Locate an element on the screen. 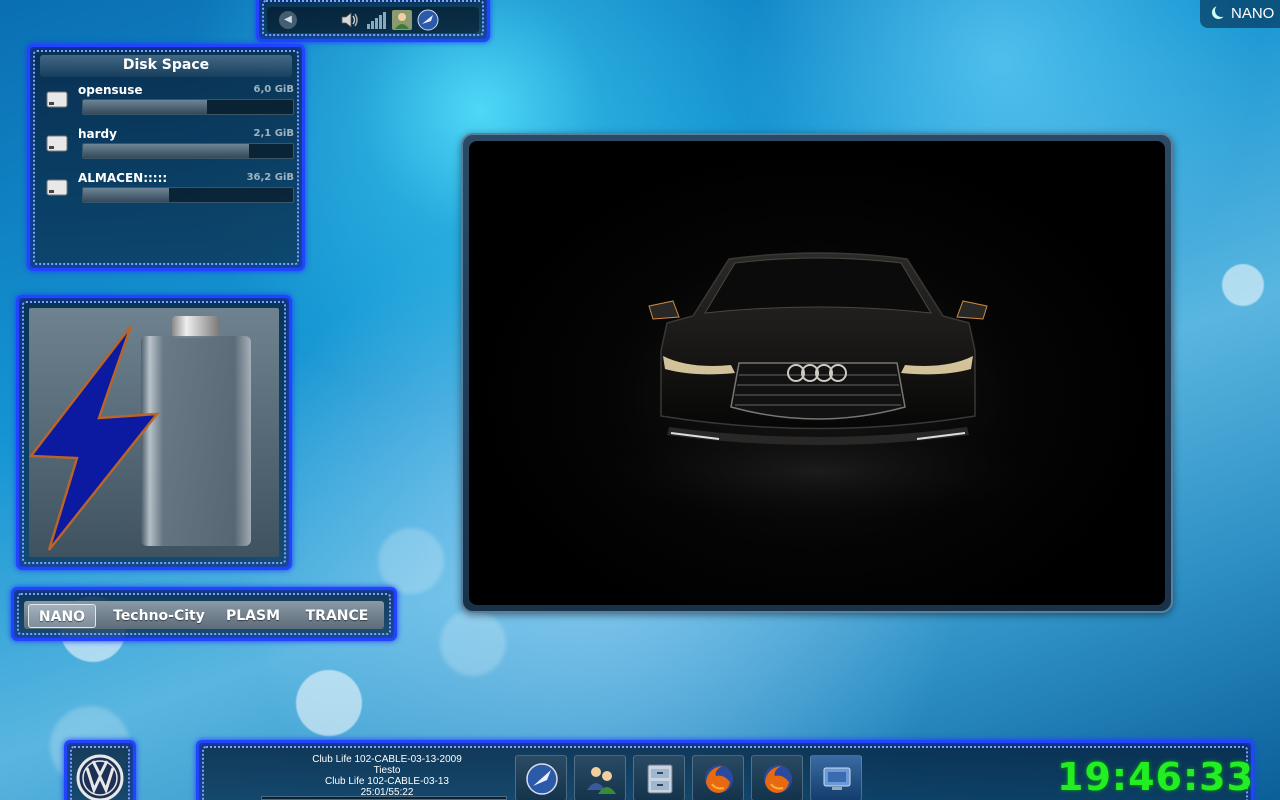  disk-size: 36,2 GiB is located at coordinates (270, 177).